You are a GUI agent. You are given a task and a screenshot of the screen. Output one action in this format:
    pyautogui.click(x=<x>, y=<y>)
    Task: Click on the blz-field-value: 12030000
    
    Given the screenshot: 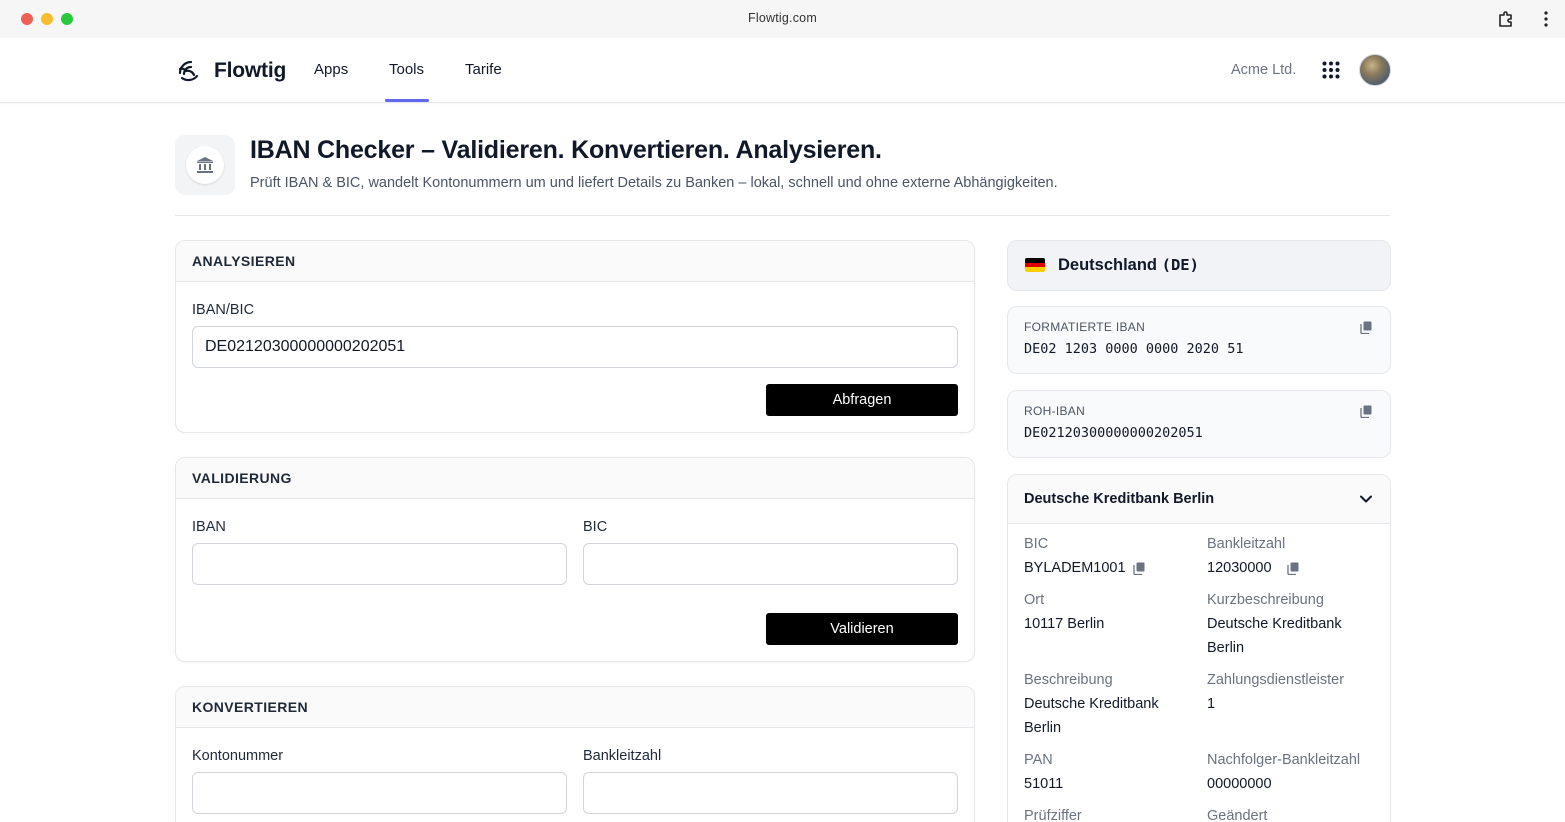 What is the action you would take?
    pyautogui.click(x=1239, y=568)
    